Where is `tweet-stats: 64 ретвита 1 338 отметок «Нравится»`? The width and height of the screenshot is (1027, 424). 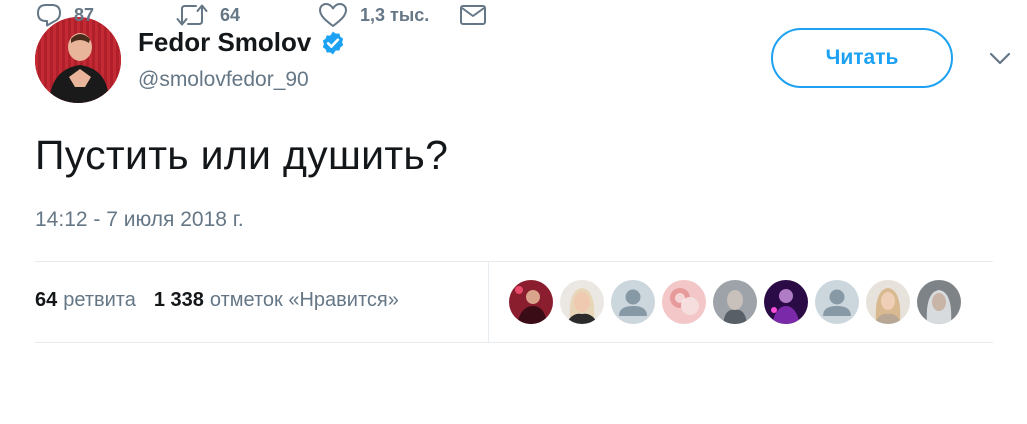
tweet-stats: 64 ретвита 1 338 отметок «Нравится» is located at coordinates (217, 300).